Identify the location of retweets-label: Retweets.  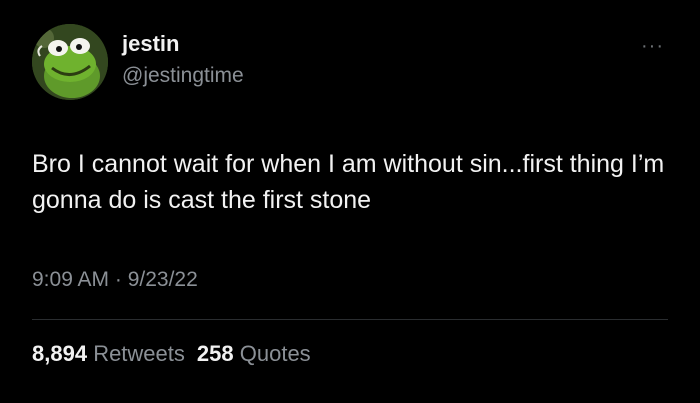
(139, 353).